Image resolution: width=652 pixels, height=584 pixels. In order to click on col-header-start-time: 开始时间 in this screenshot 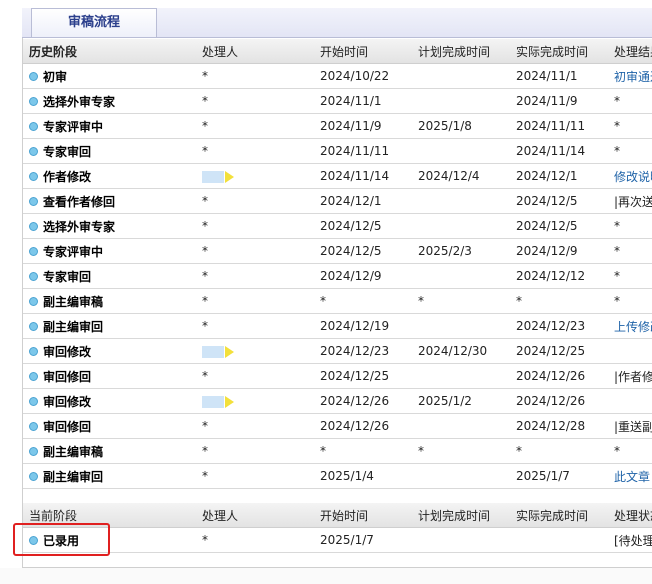, I will do `click(361, 515)`.